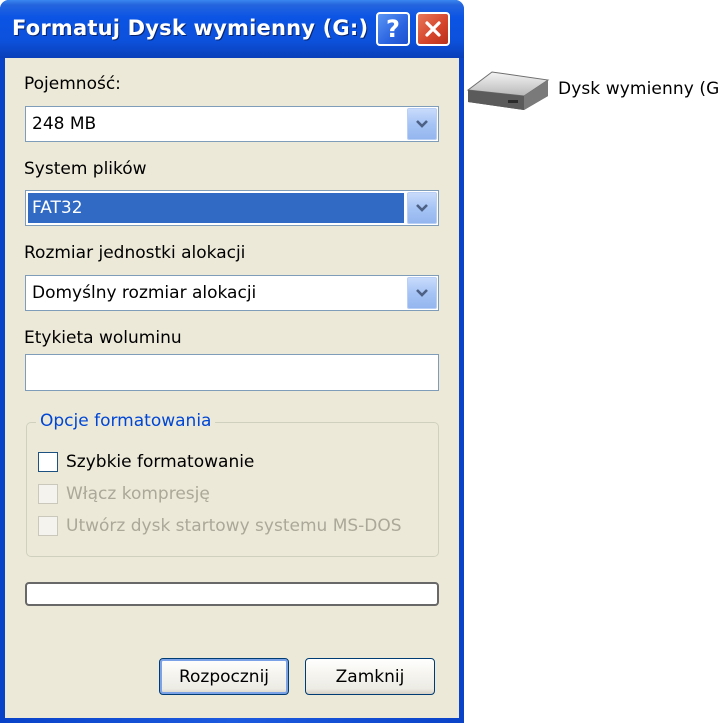  I want to click on allocation-value: Domyślny rozmiar alokacji, so click(144, 293).